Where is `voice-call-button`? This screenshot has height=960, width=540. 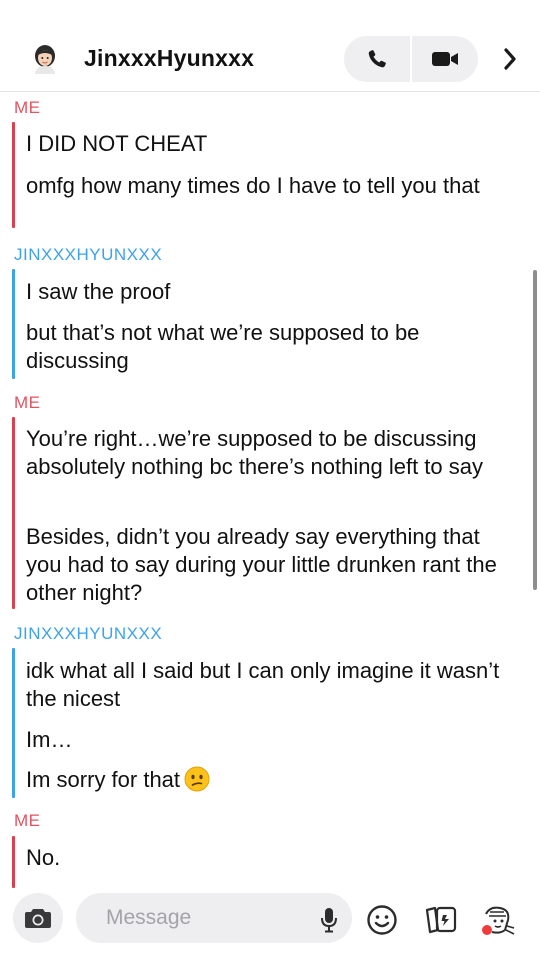 voice-call-button is located at coordinates (377, 59).